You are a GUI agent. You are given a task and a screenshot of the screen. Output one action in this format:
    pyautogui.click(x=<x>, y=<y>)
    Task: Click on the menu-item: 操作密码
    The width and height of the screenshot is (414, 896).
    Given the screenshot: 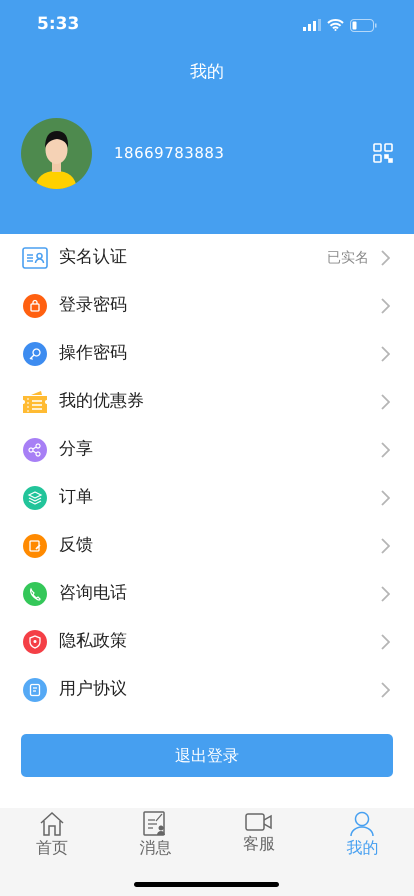 What is the action you would take?
    pyautogui.click(x=207, y=354)
    